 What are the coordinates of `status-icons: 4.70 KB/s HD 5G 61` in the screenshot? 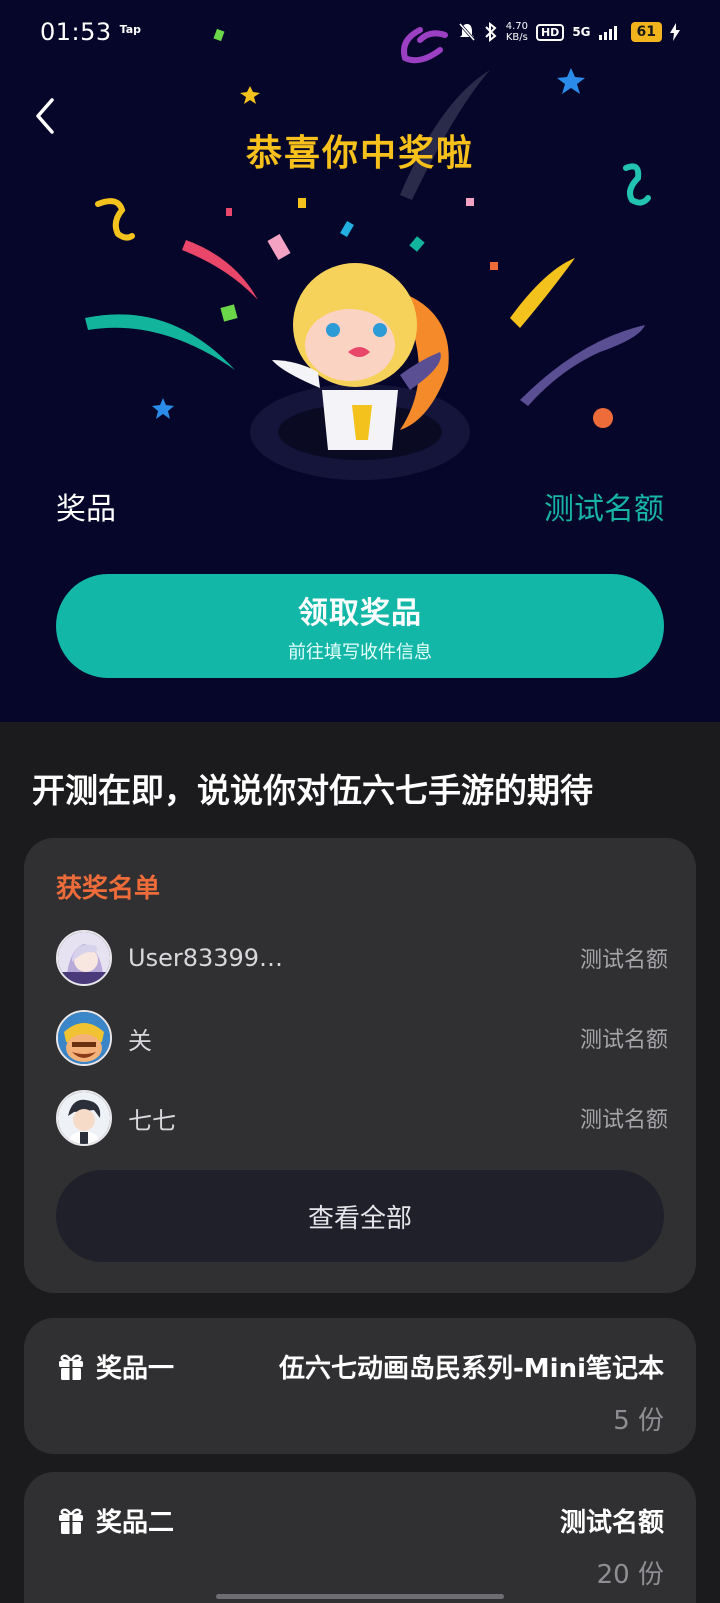 It's located at (569, 32).